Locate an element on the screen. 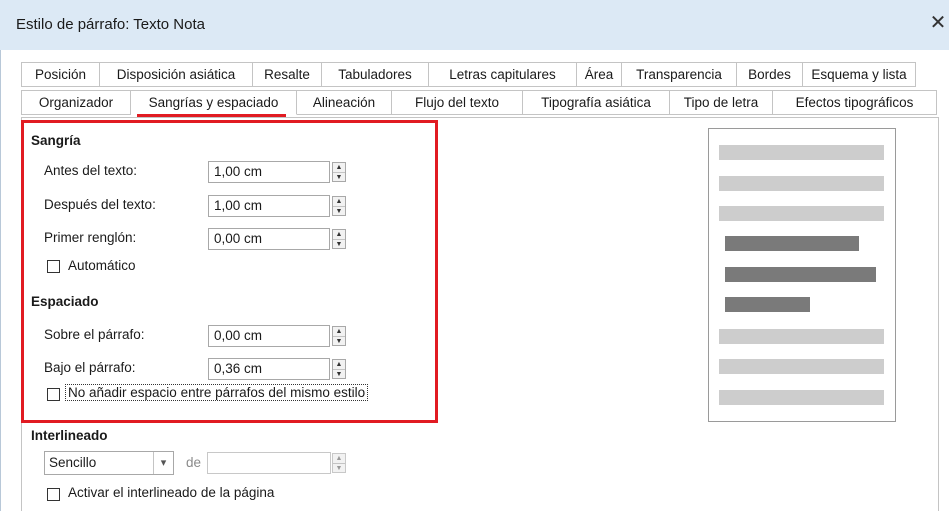 The image size is (949, 511). tab-tipografia-asiatica: Tipografía asiática is located at coordinates (596, 102).